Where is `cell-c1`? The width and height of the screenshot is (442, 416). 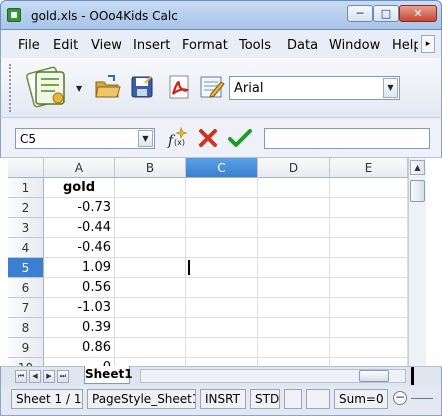 cell-c1 is located at coordinates (222, 188).